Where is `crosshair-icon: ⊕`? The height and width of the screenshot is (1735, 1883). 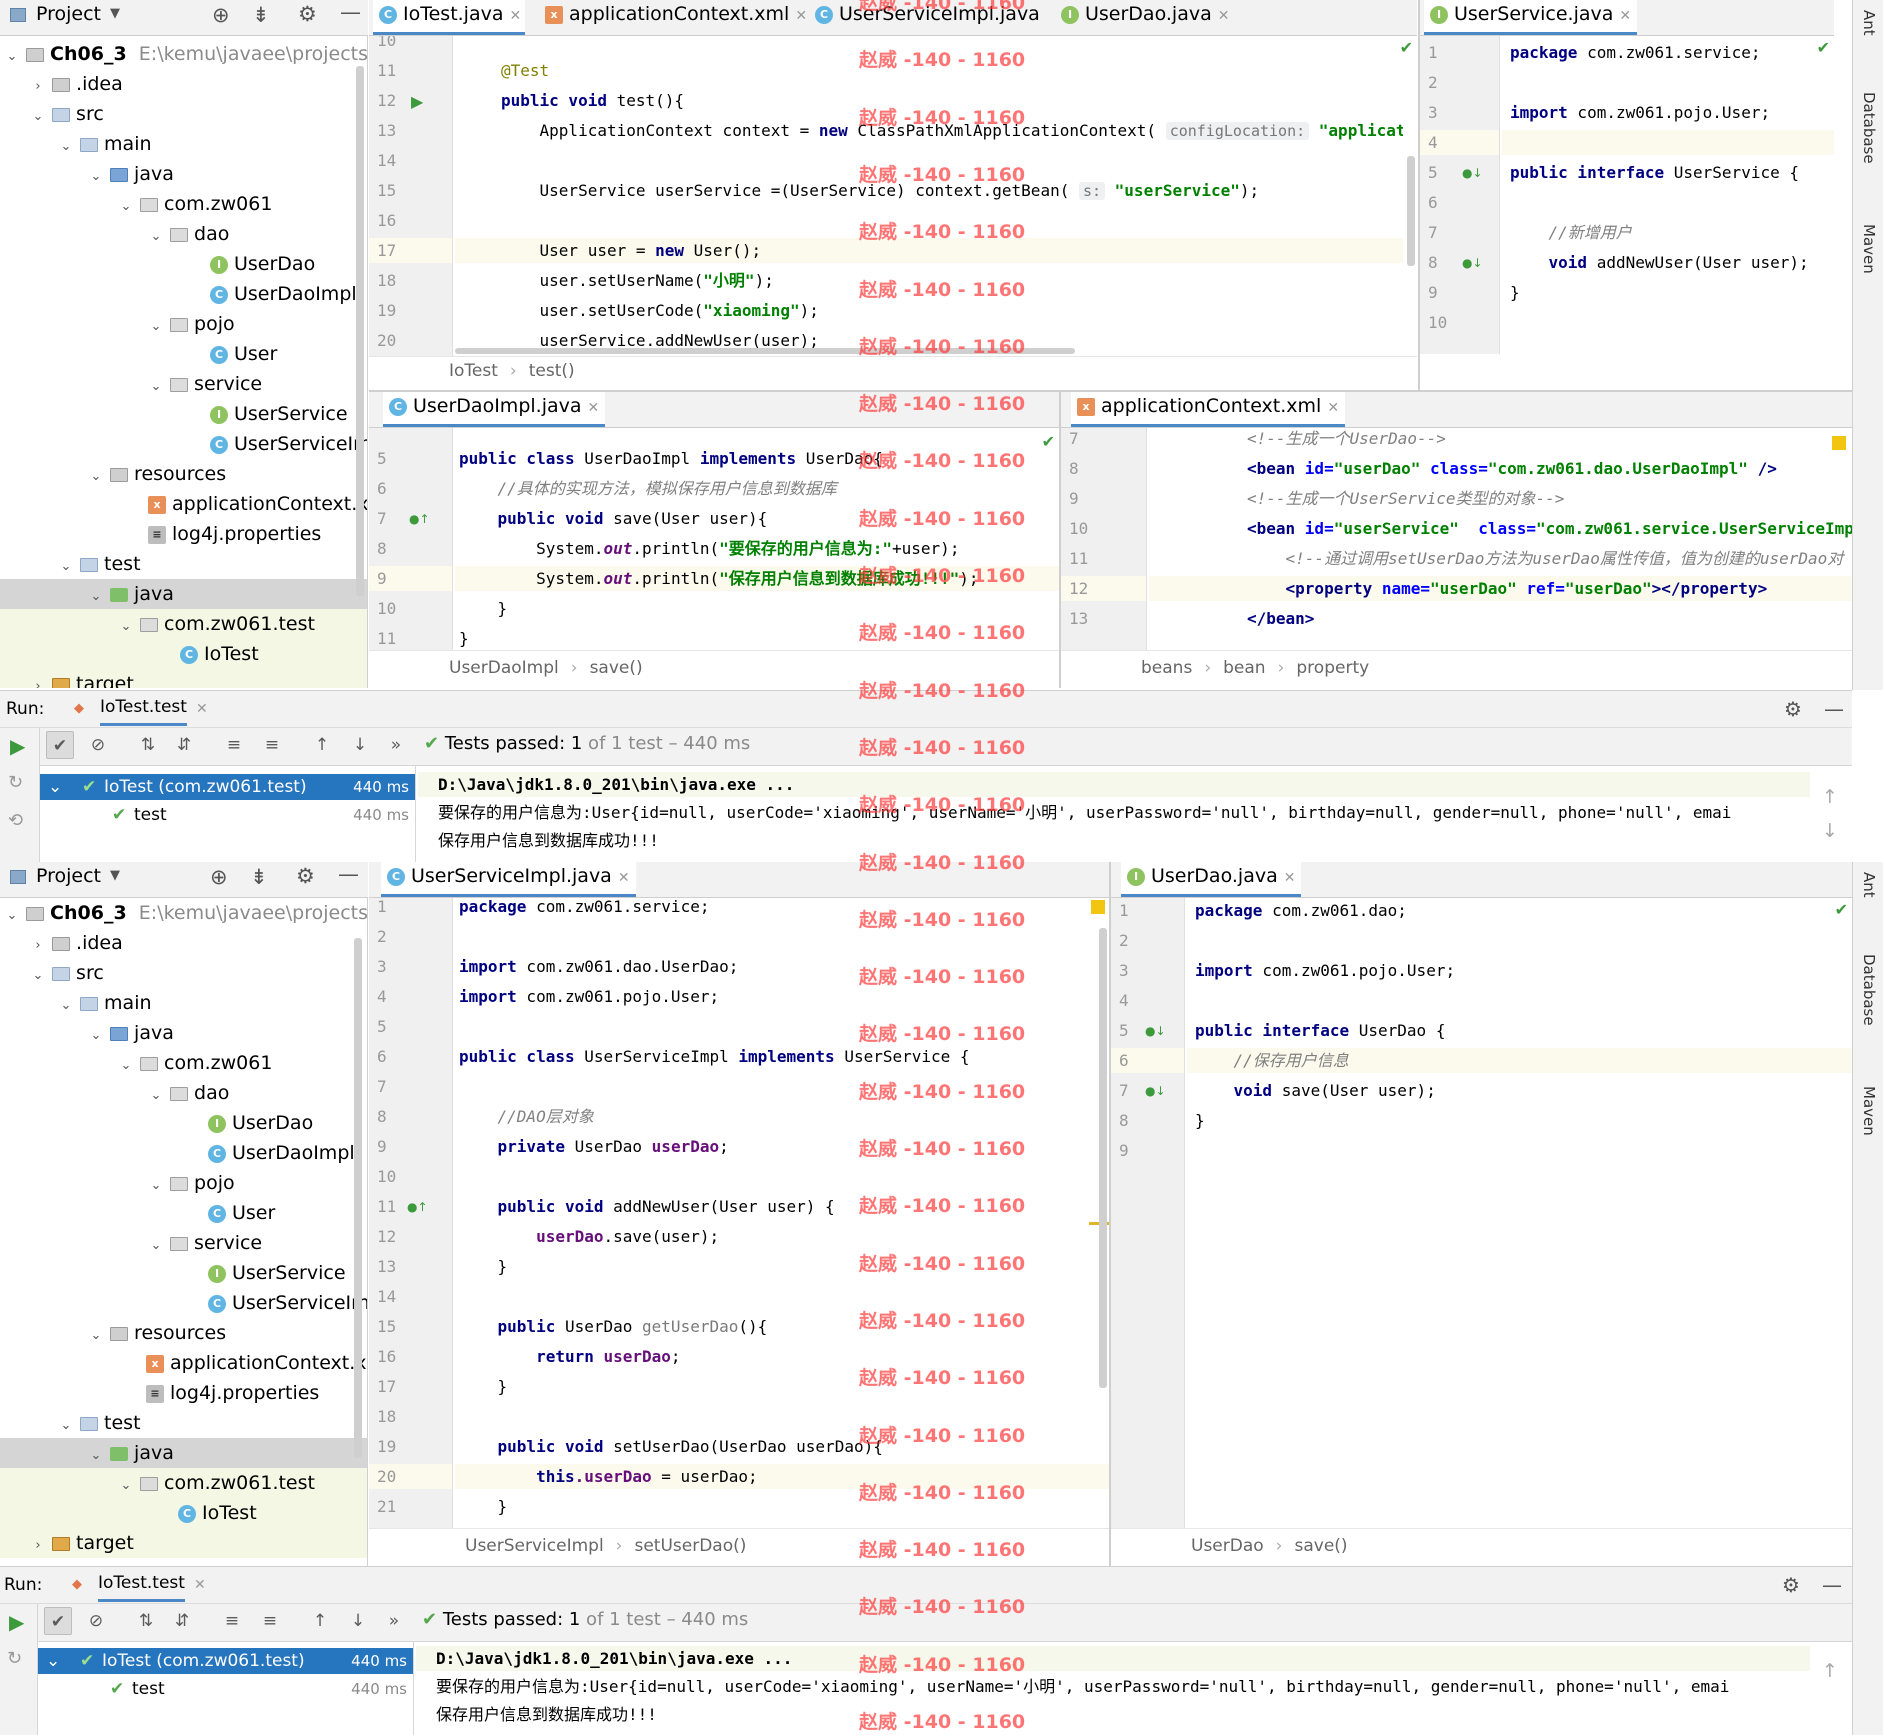
crosshair-icon: ⊕ is located at coordinates (221, 15).